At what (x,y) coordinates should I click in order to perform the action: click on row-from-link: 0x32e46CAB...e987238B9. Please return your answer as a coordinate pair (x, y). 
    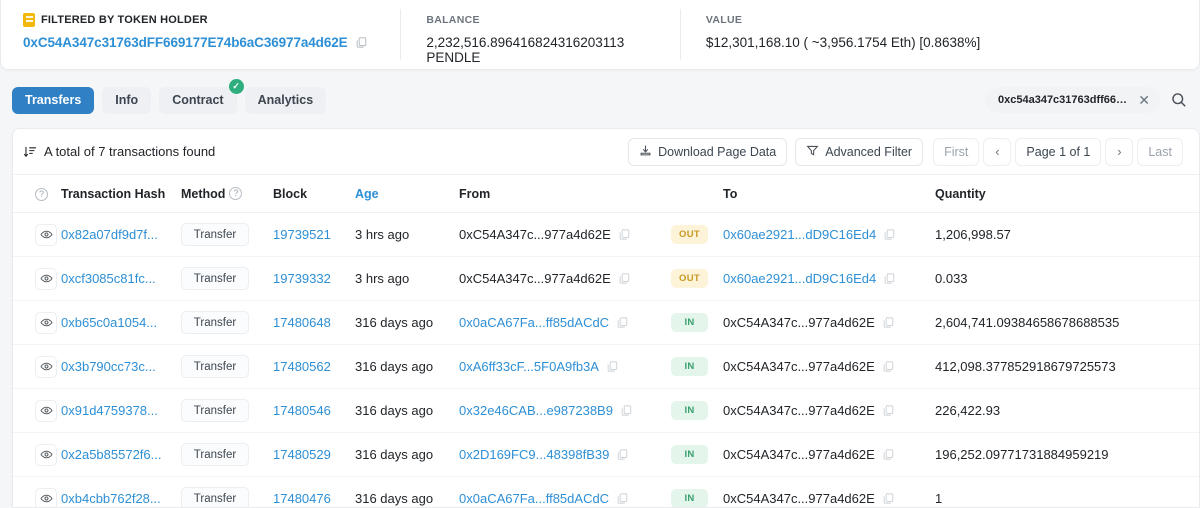
    Looking at the image, I should click on (536, 410).